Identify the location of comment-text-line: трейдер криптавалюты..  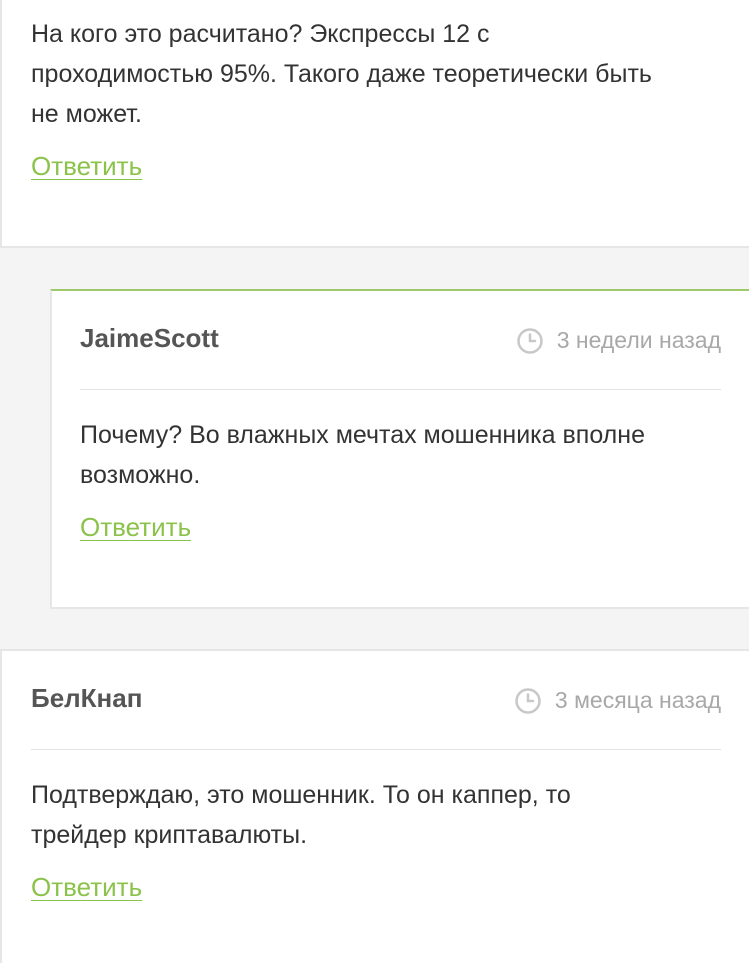
(169, 835).